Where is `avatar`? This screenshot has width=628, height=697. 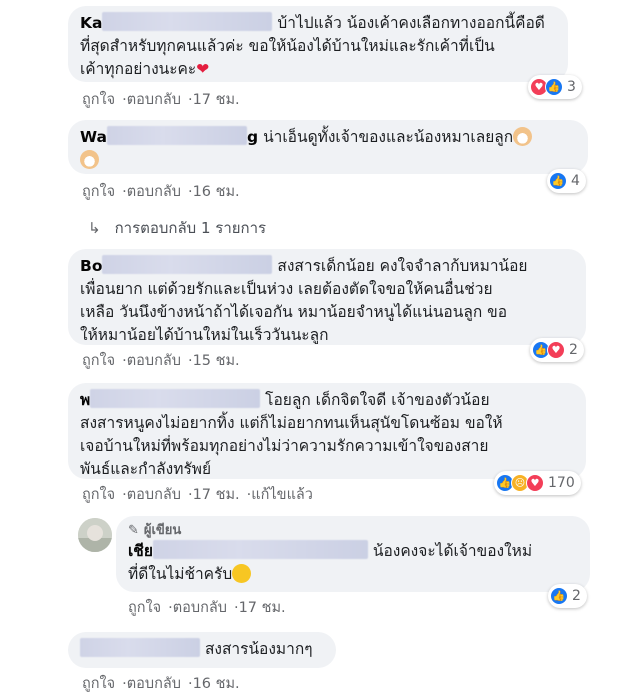
avatar is located at coordinates (95, 535).